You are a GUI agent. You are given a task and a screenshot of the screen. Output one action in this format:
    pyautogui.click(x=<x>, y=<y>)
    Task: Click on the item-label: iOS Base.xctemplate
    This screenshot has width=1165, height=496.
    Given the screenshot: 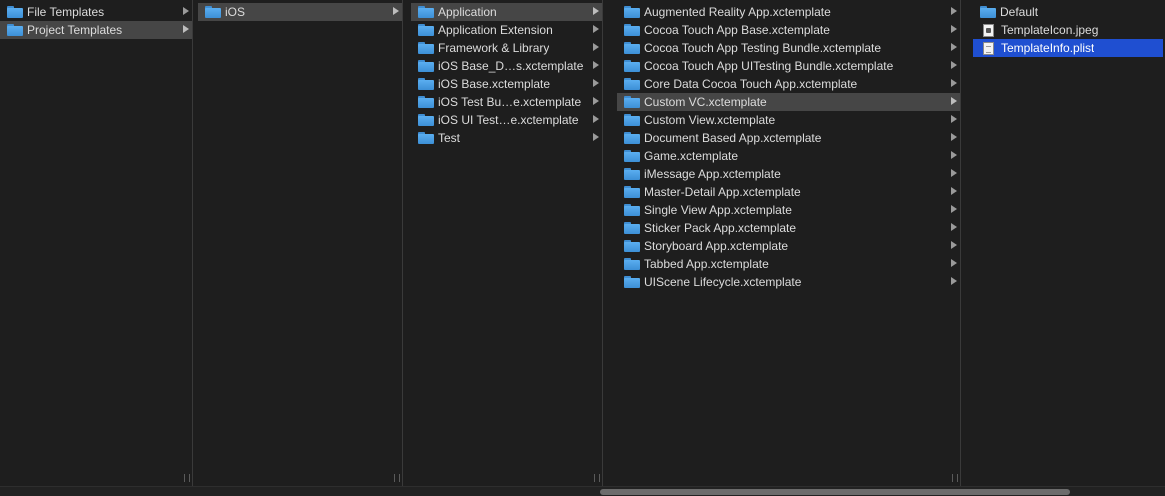 What is the action you would take?
    pyautogui.click(x=494, y=84)
    